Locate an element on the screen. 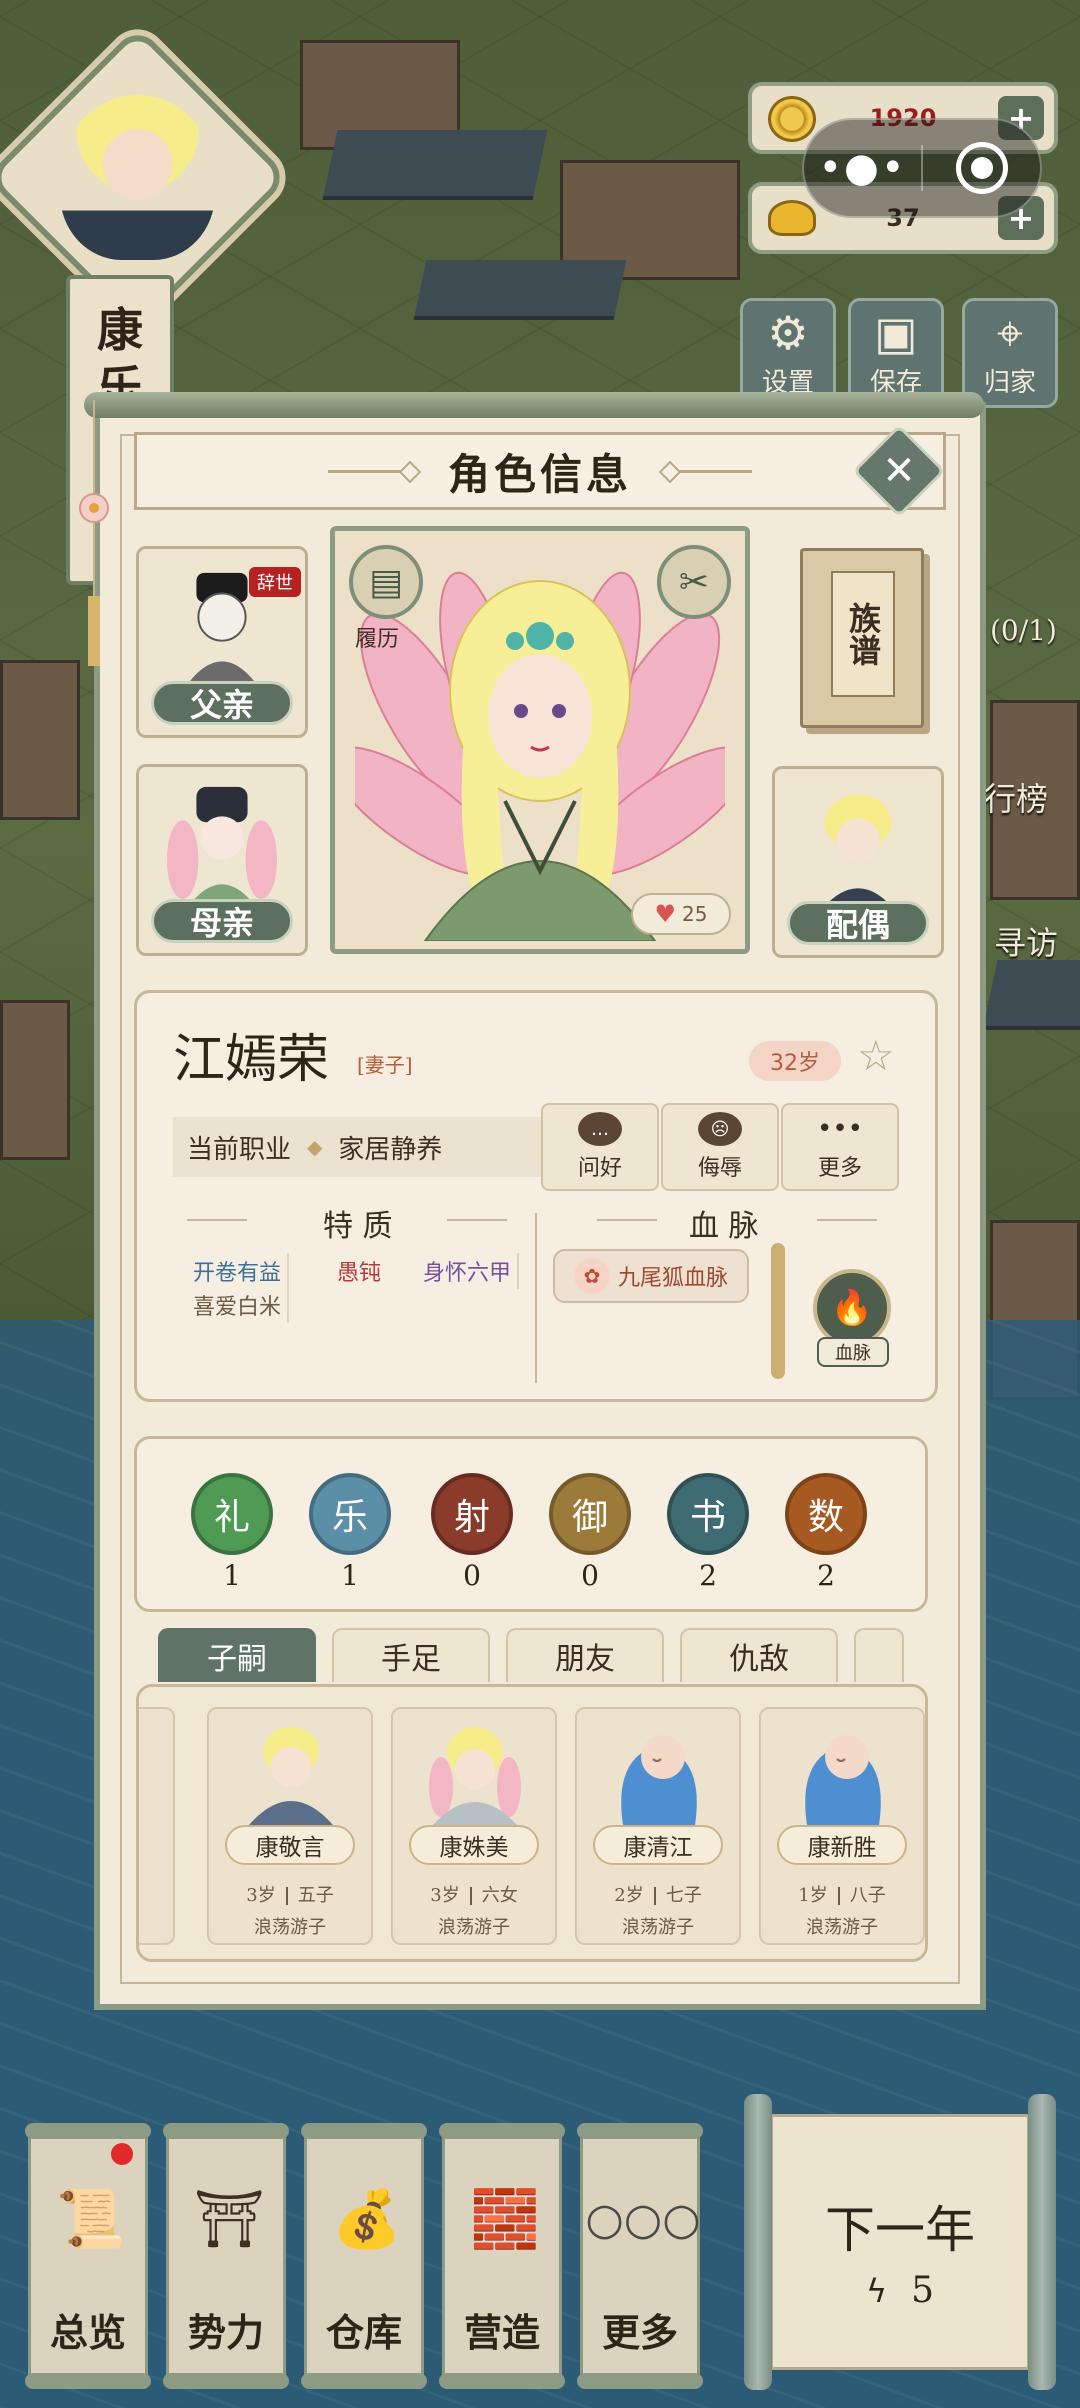 Image resolution: width=1080 pixels, height=2408 pixels. go-home-button: ⌖ 归家 is located at coordinates (1010, 353).